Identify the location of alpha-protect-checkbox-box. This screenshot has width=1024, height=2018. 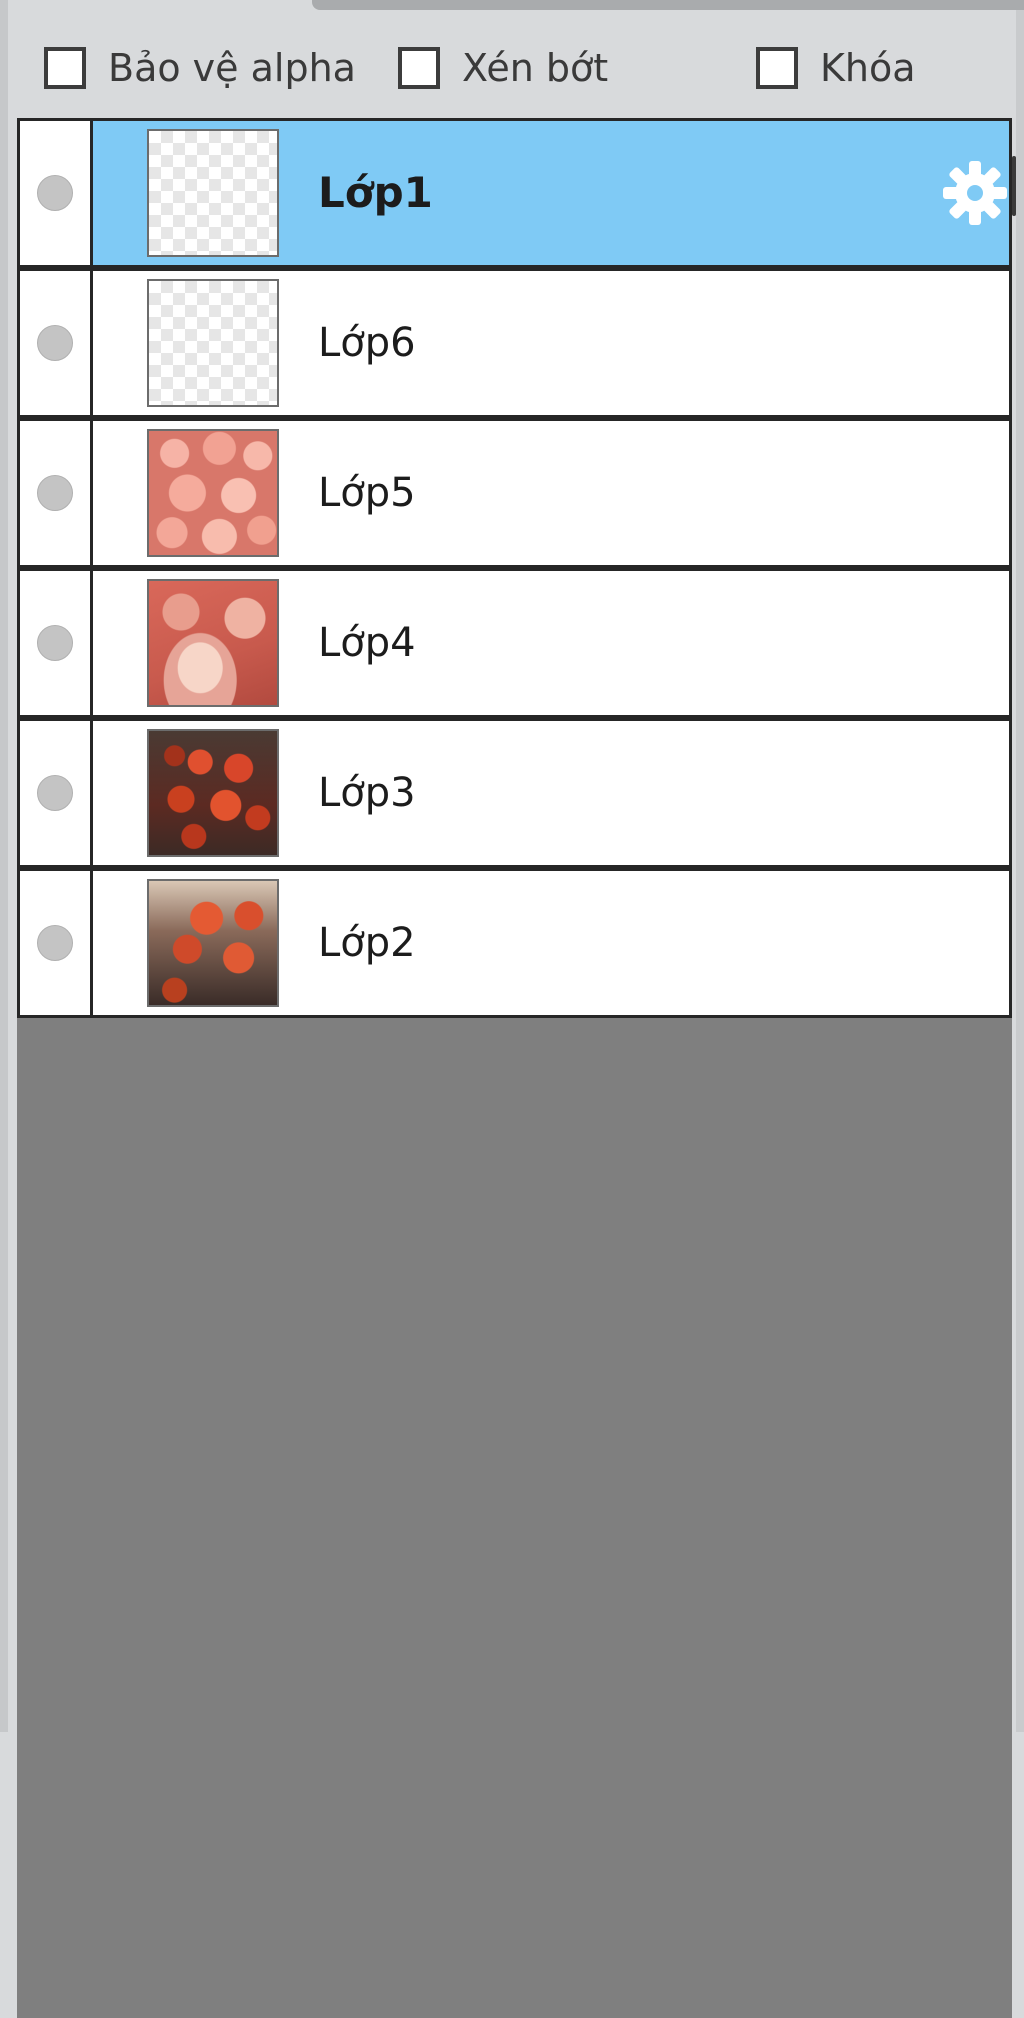
(65, 68).